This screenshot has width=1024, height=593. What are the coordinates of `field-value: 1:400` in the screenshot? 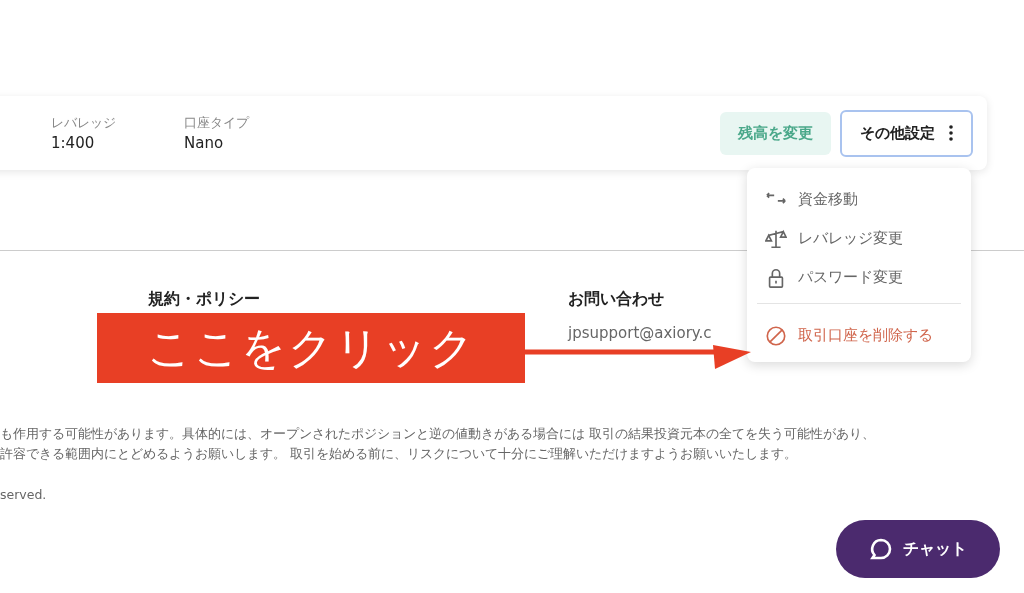 It's located at (73, 143).